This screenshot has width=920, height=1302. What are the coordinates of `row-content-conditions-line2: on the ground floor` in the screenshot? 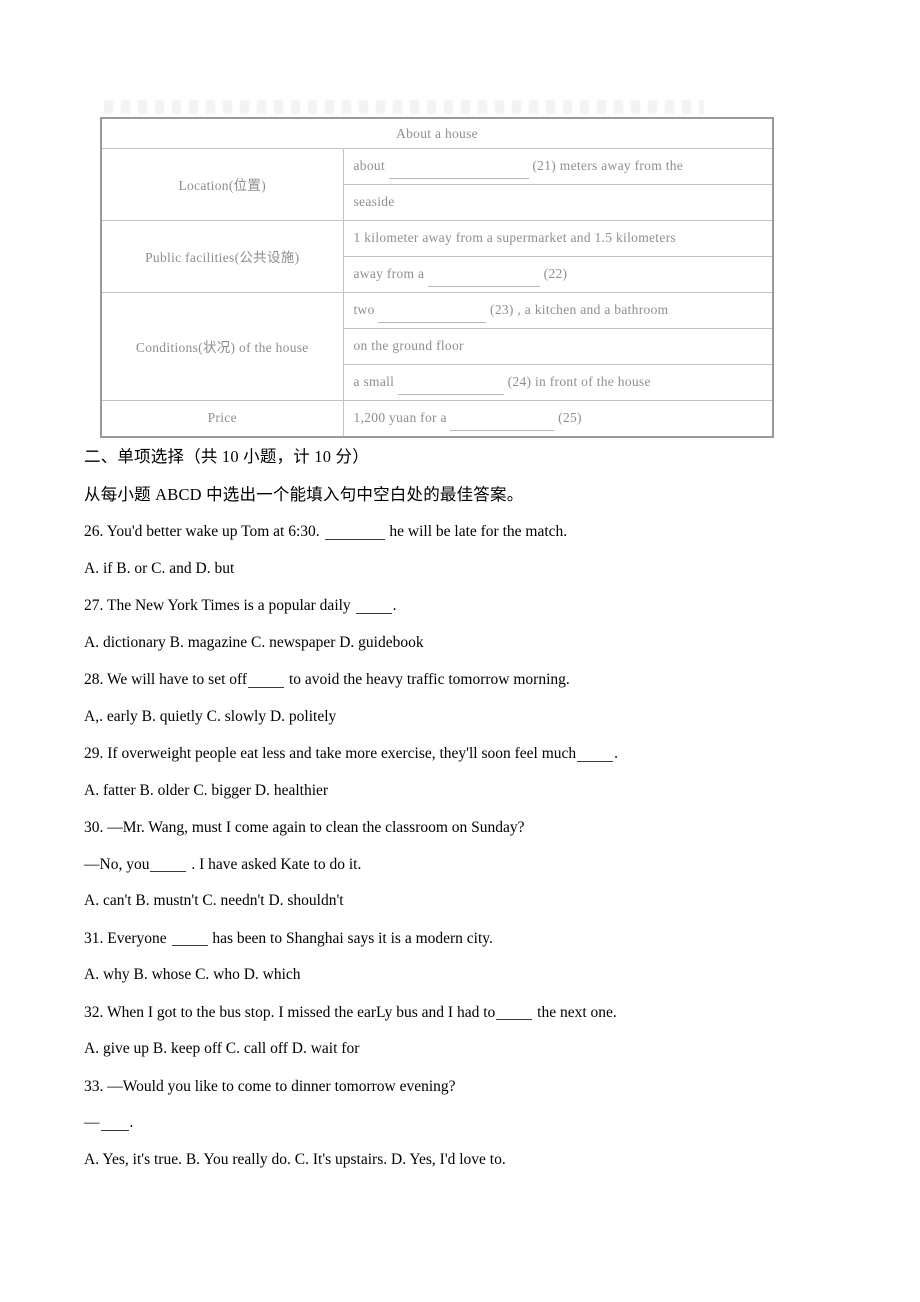 It's located at (558, 346).